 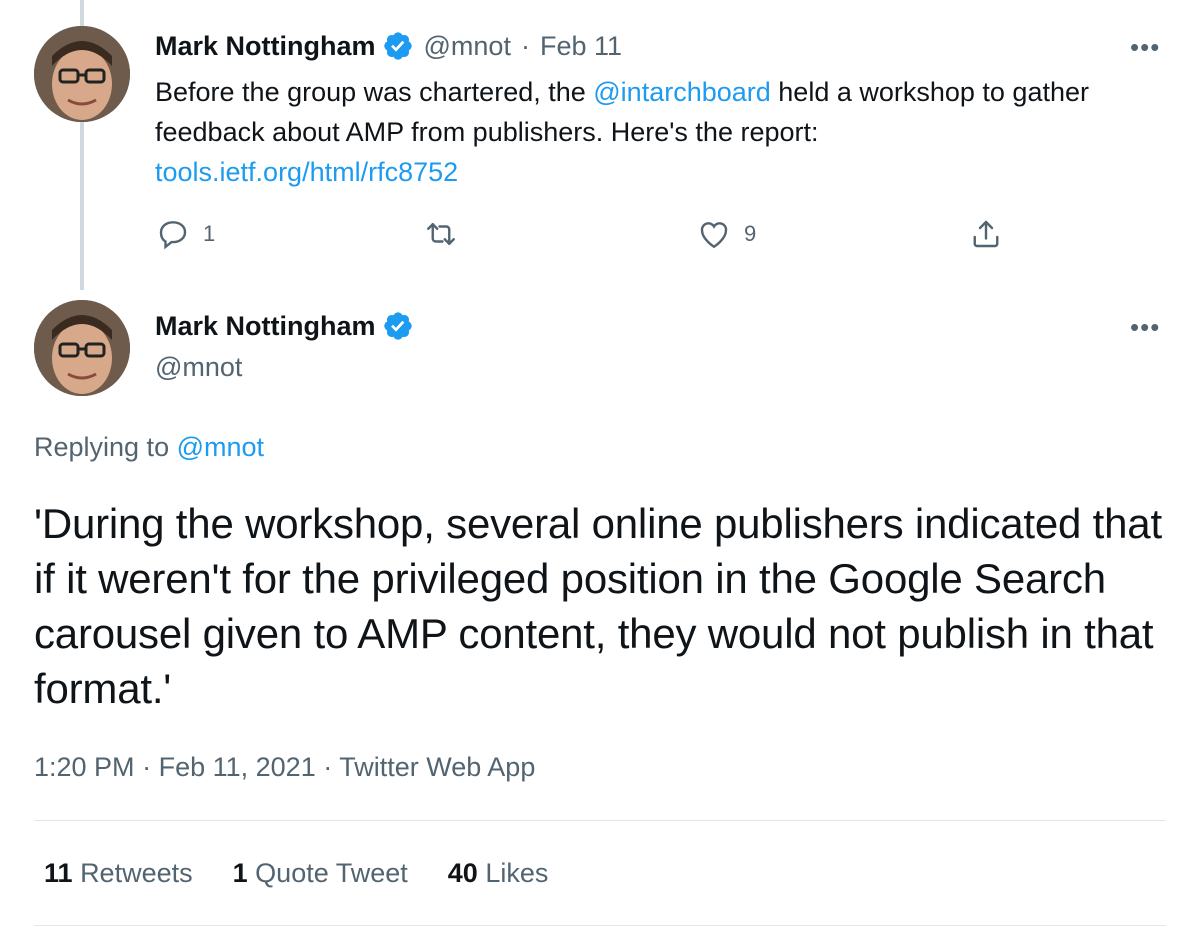 I want to click on likes-stat: 40 Likes, so click(x=498, y=873).